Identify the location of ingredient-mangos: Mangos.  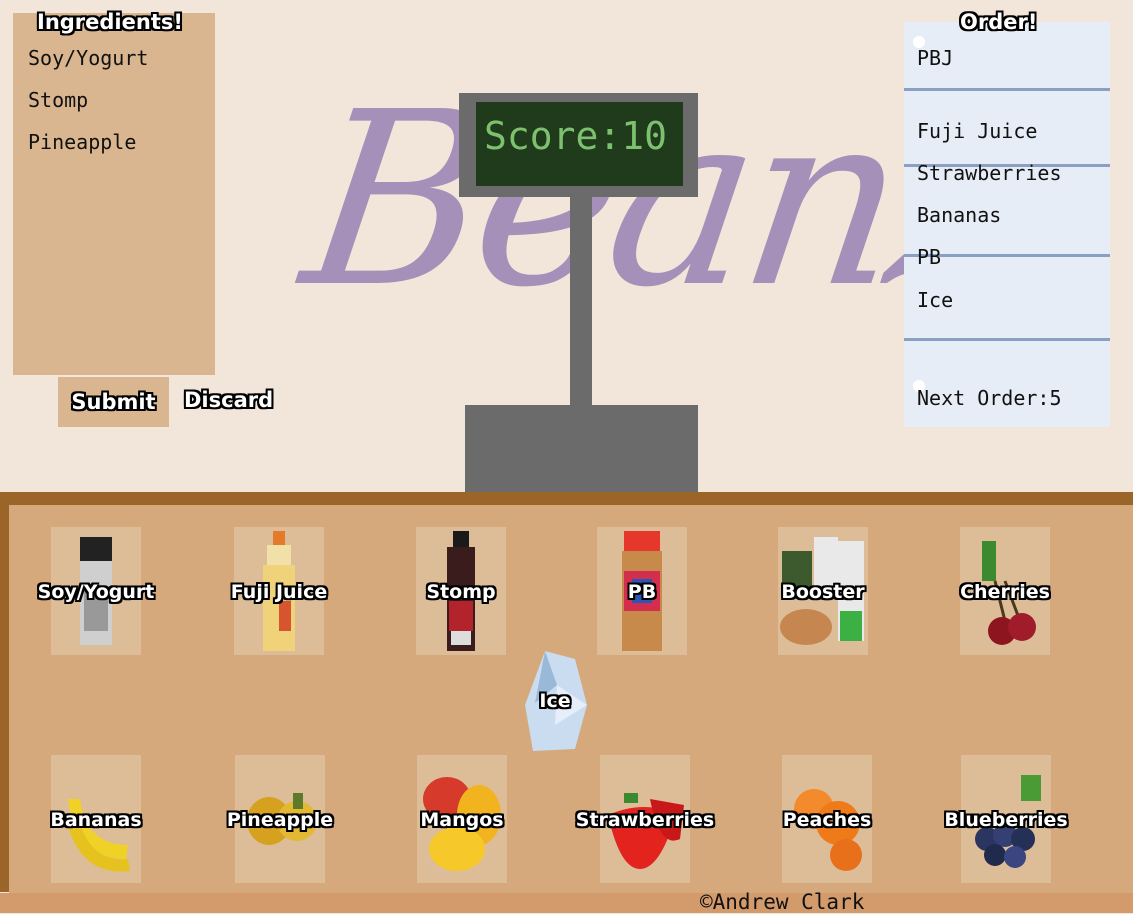
(462, 819).